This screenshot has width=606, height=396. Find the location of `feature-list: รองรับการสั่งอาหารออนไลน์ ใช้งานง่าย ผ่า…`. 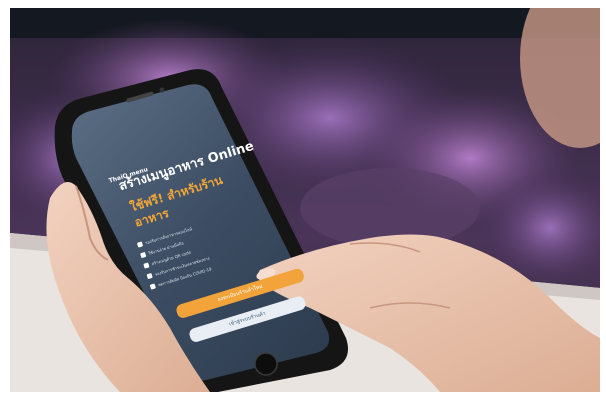

feature-list: รองรับการสั่งอาหารออนไลน์ ใช้งานง่าย ผ่า… is located at coordinates (175, 257).